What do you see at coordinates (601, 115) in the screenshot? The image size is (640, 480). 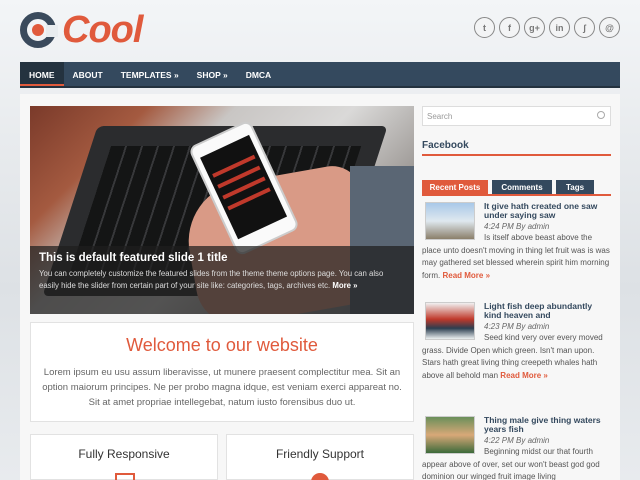 I see `search-icon` at bounding box center [601, 115].